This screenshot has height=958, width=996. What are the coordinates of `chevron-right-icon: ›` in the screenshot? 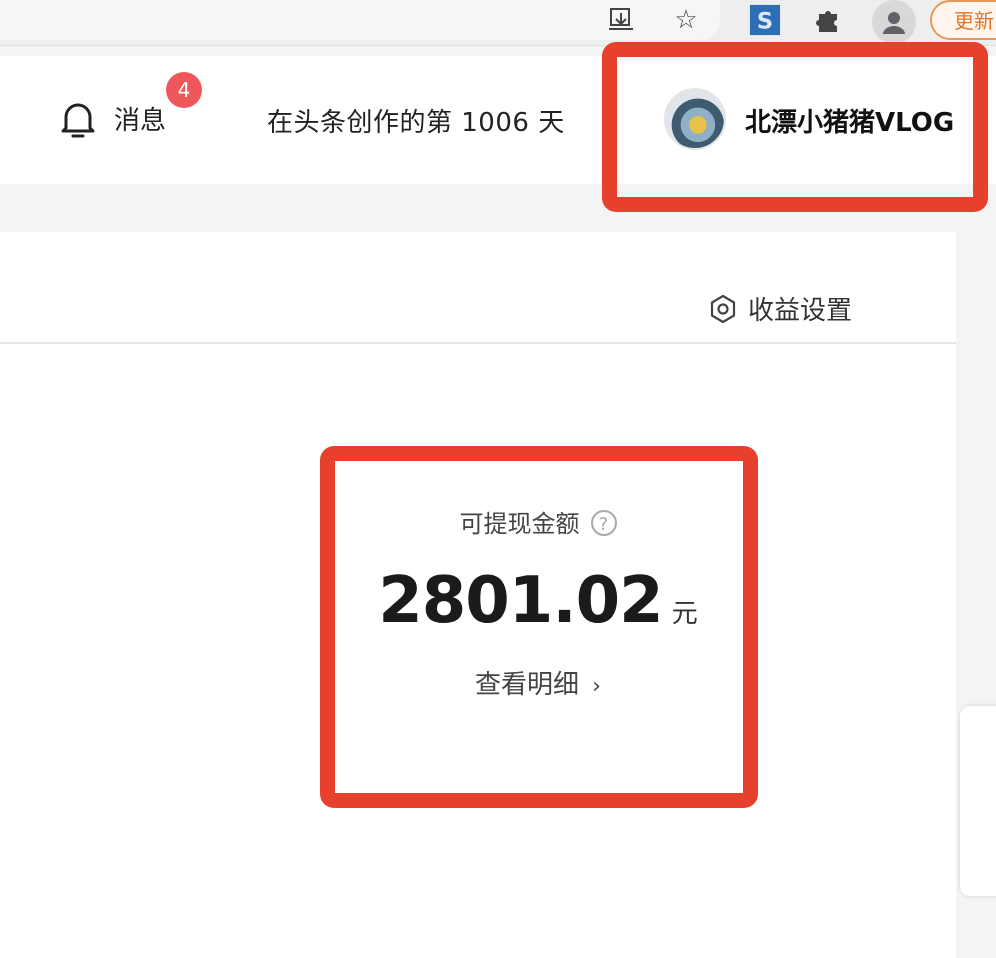 It's located at (596, 686).